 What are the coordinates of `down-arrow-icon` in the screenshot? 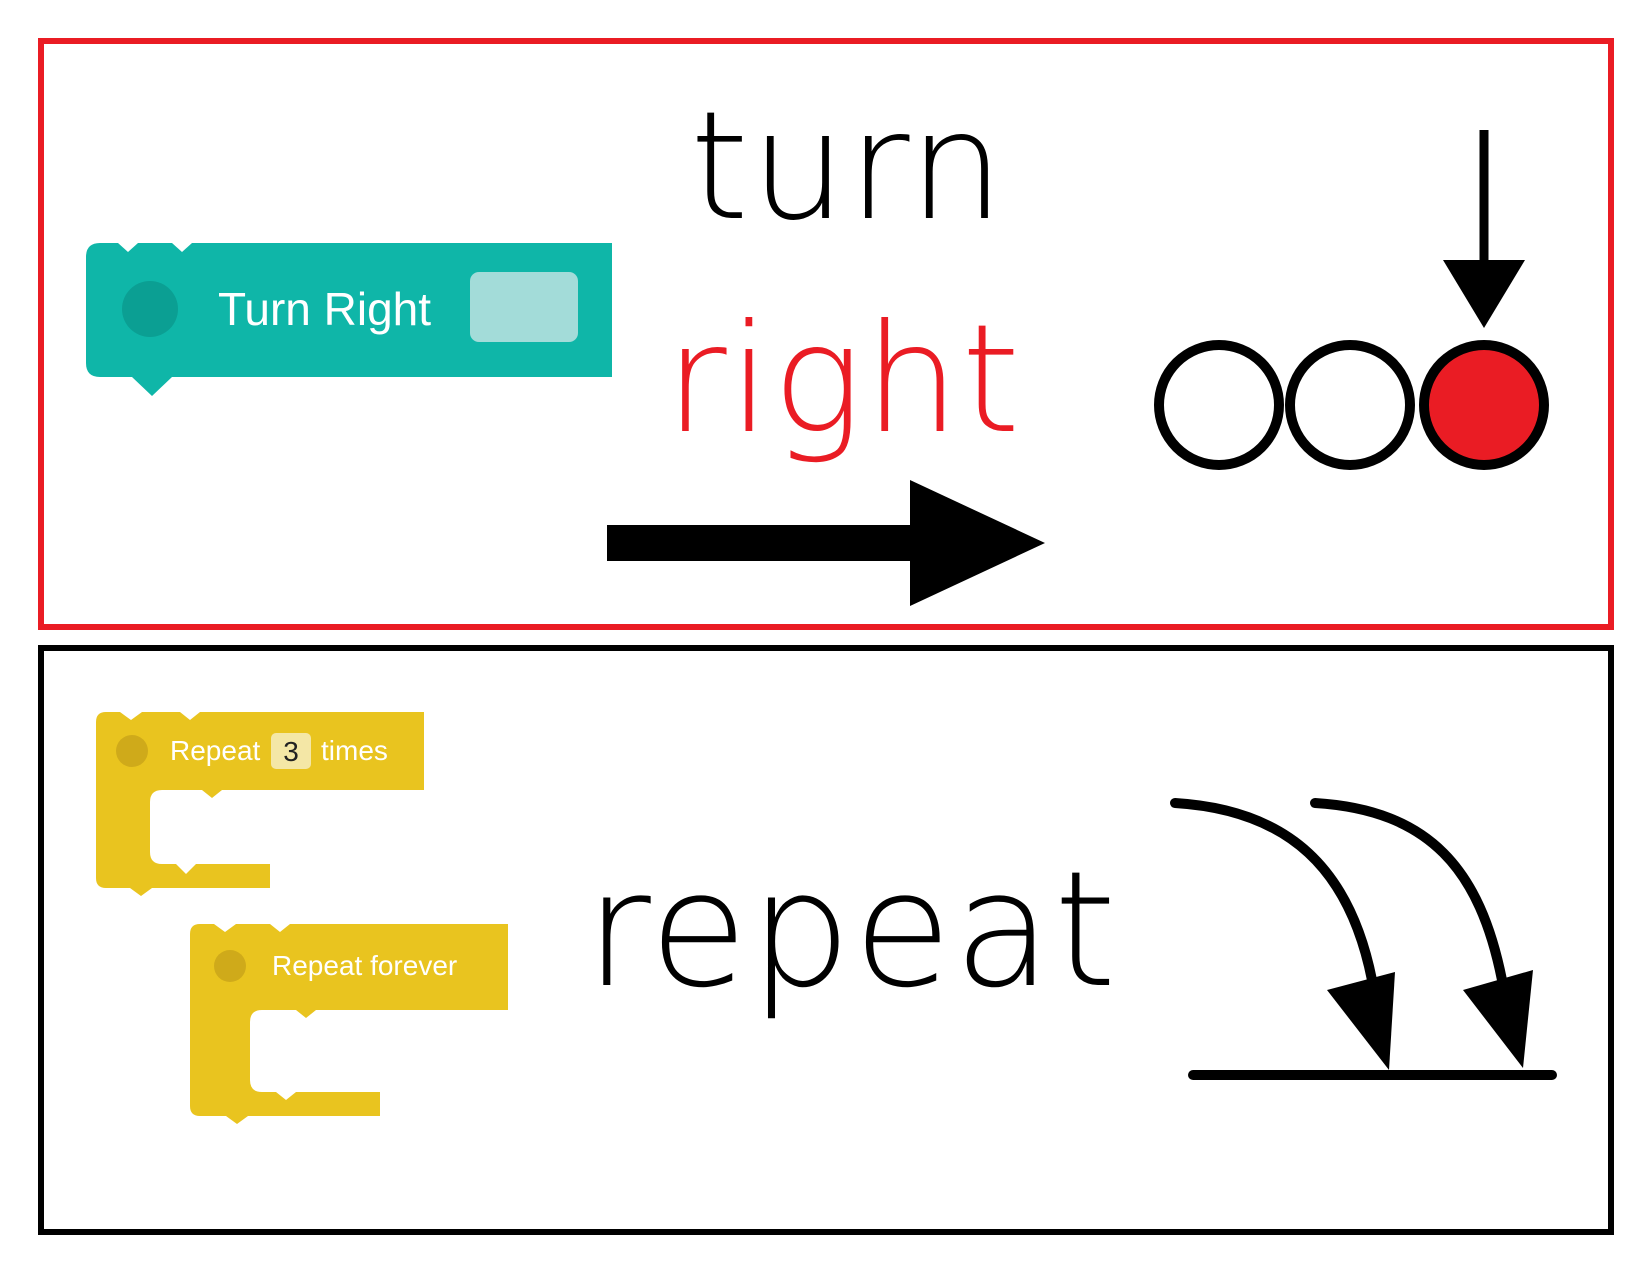 It's located at (1484, 229).